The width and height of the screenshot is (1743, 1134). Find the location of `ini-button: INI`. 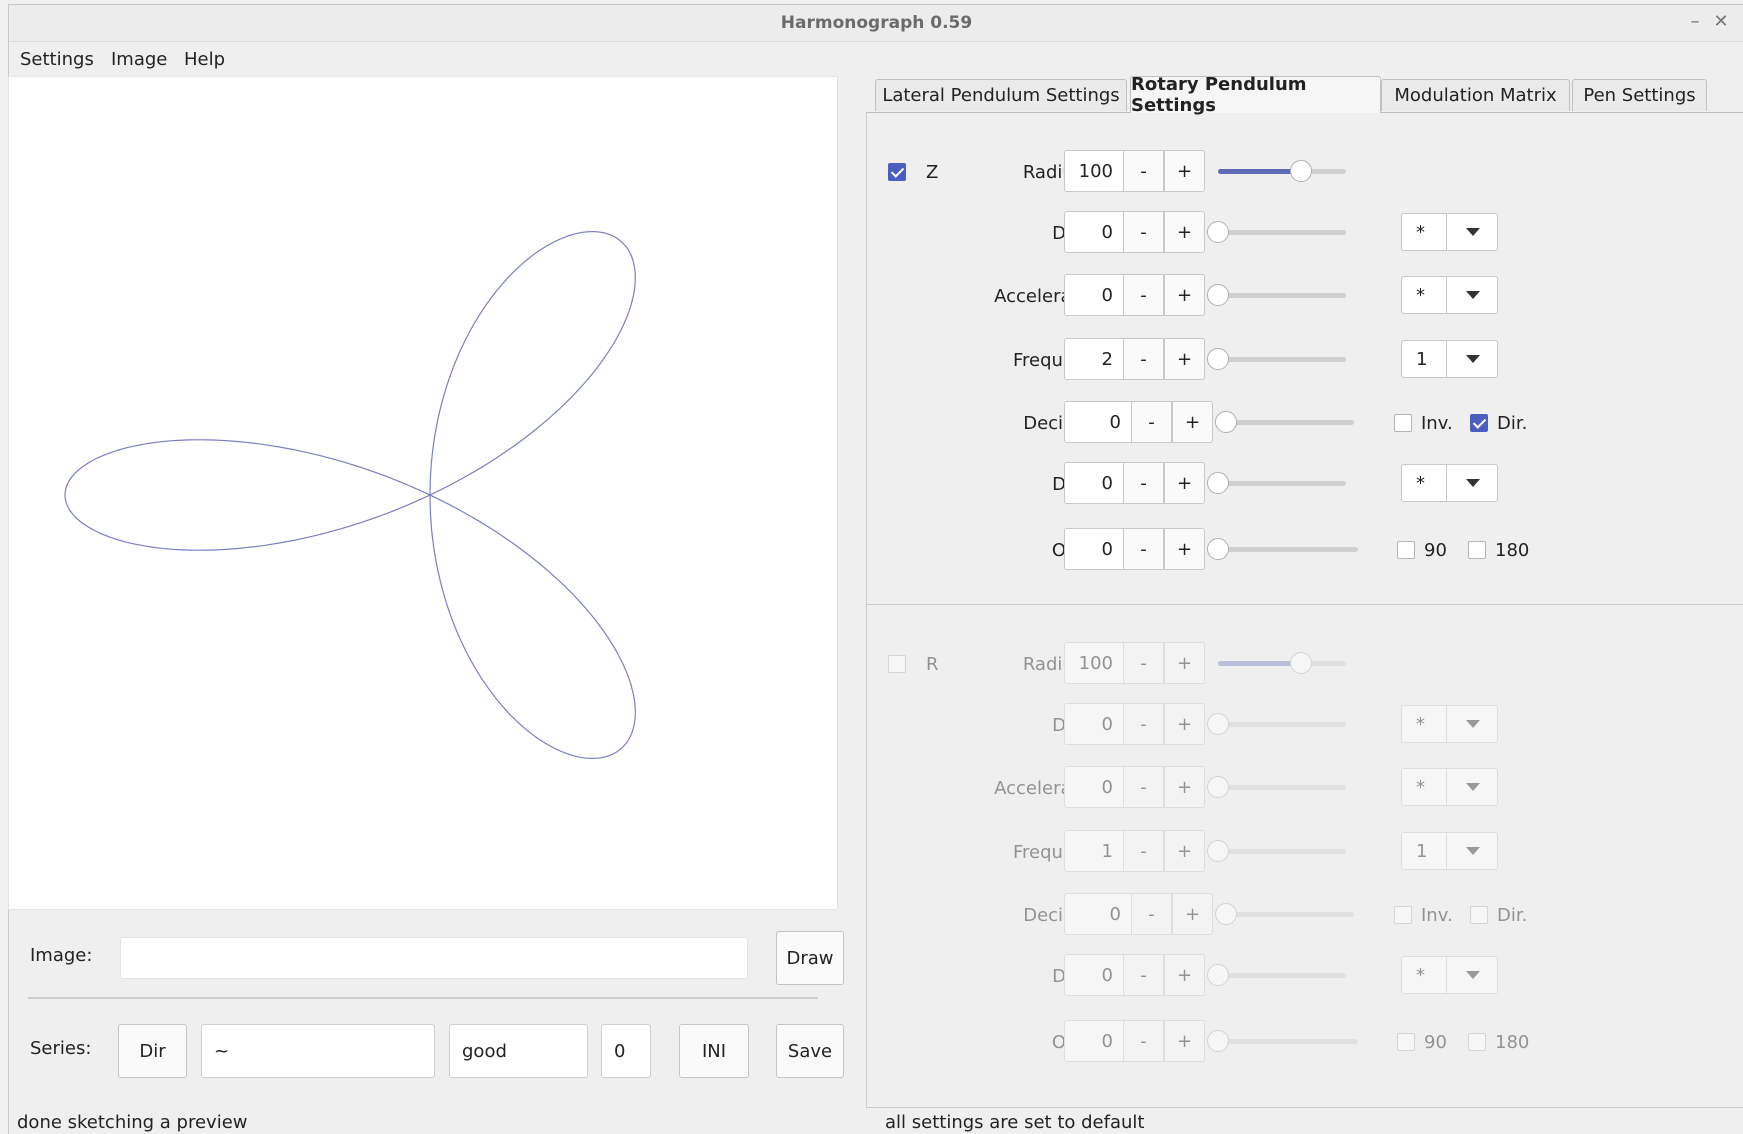

ini-button: INI is located at coordinates (714, 1051).